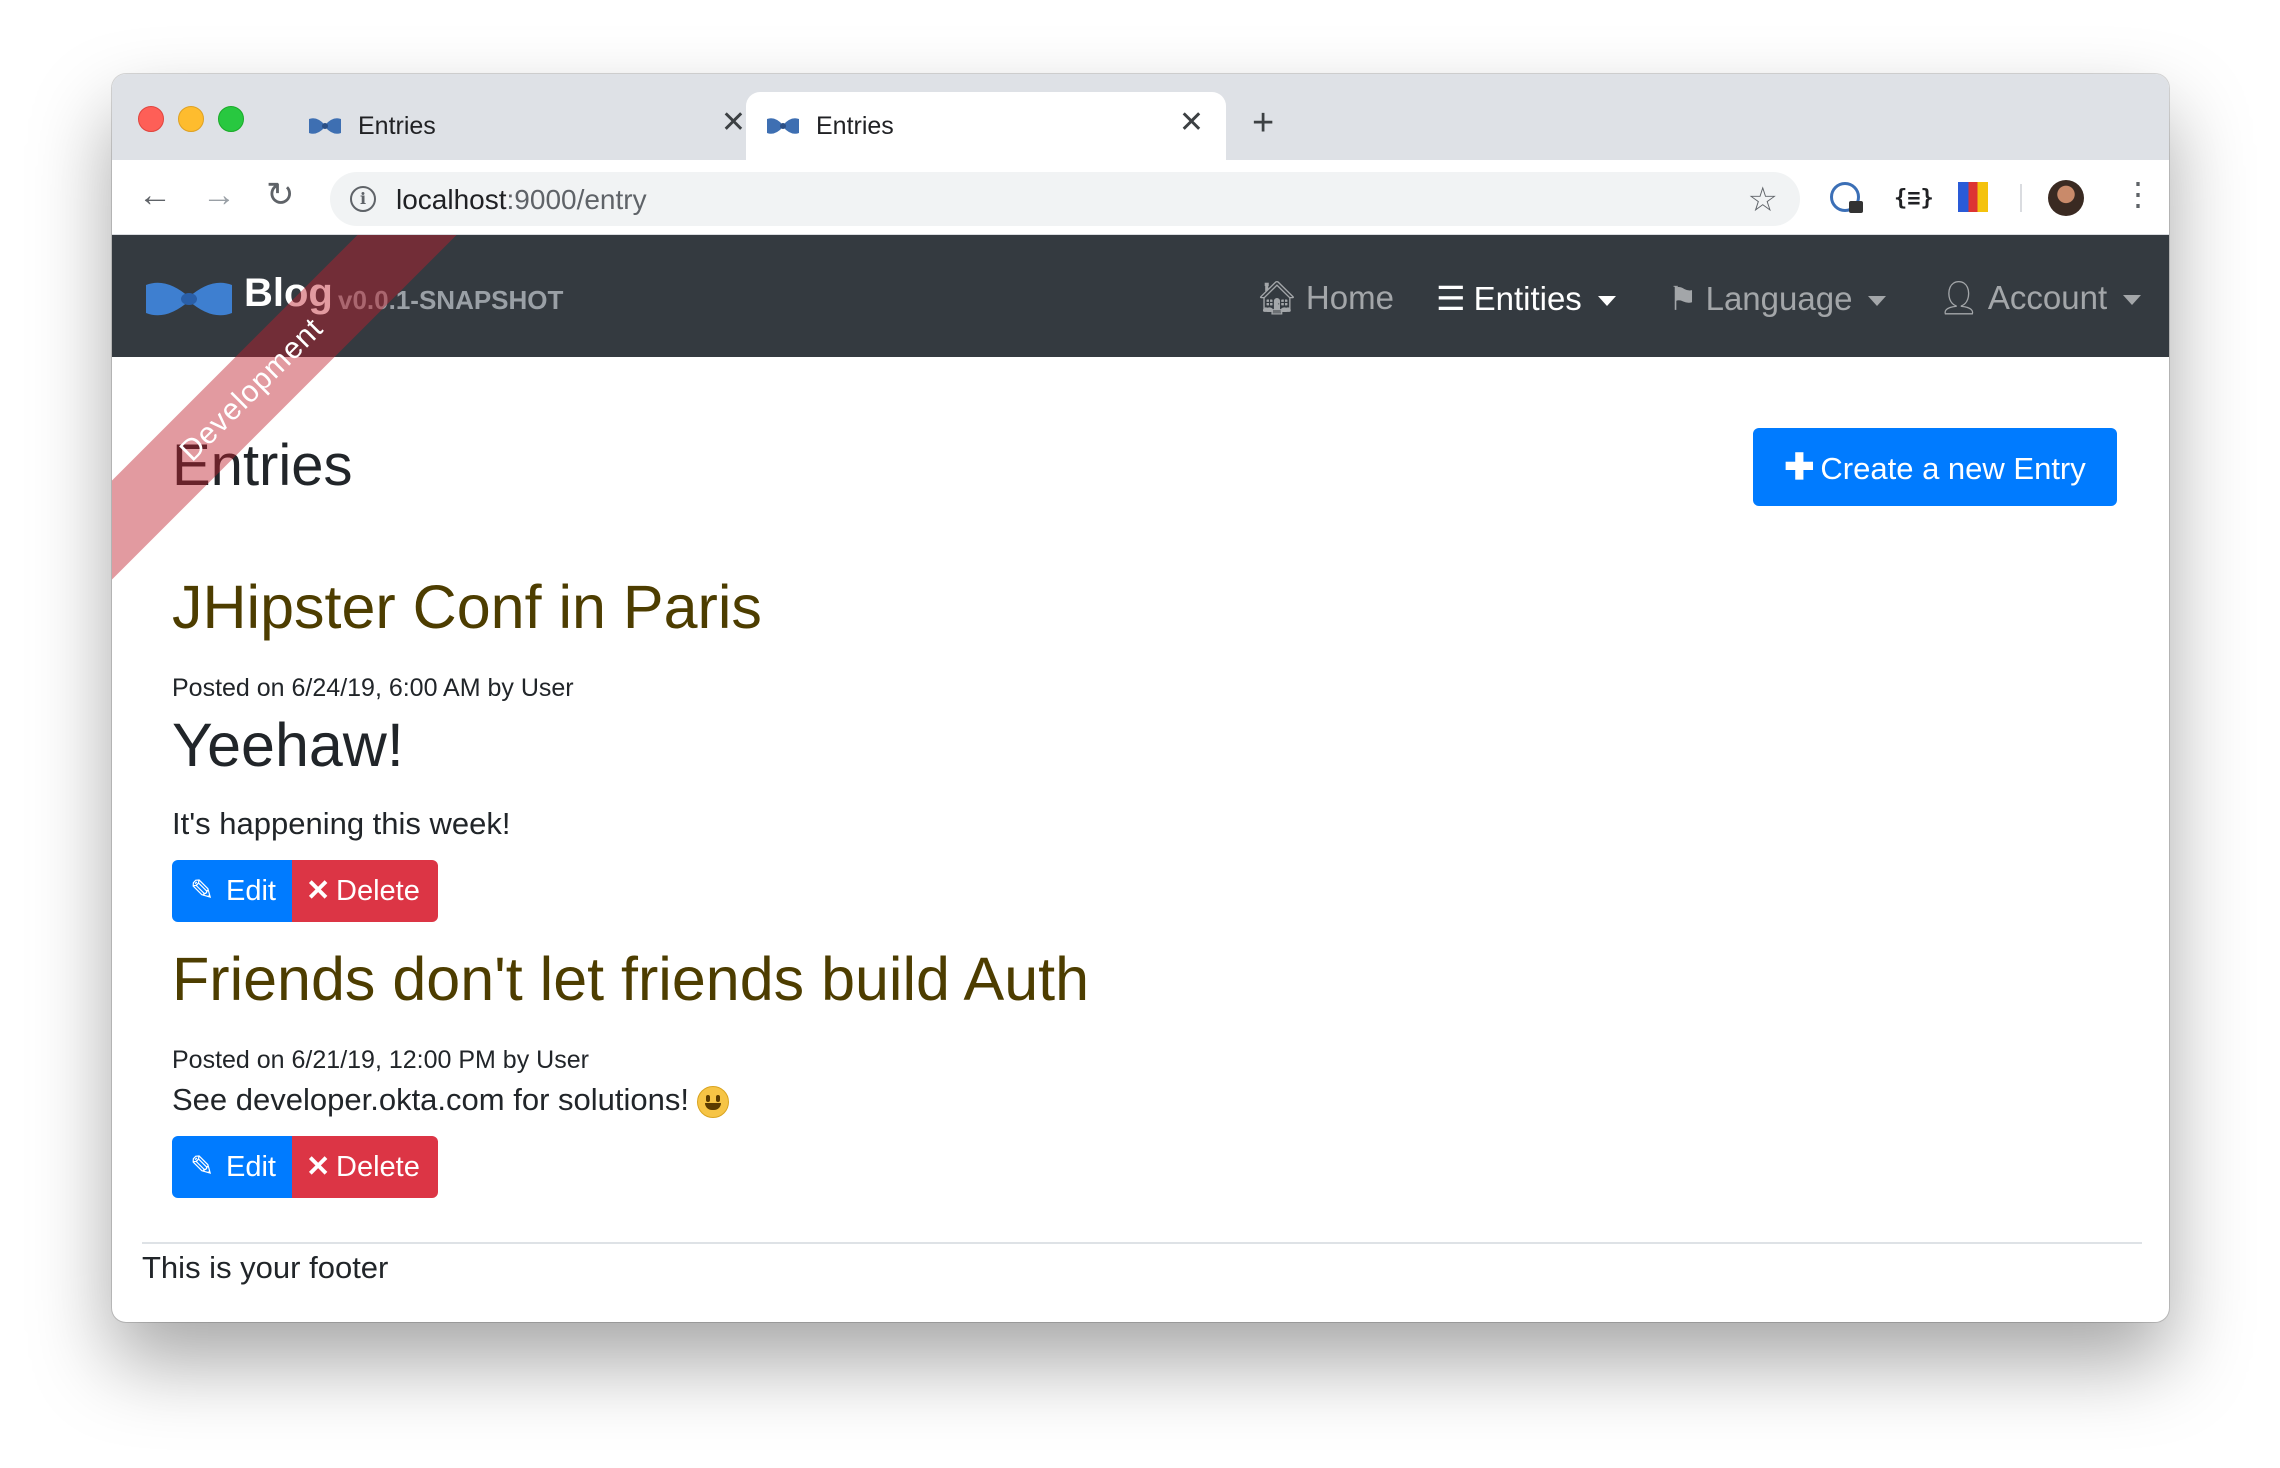  I want to click on info-icon: i, so click(363, 199).